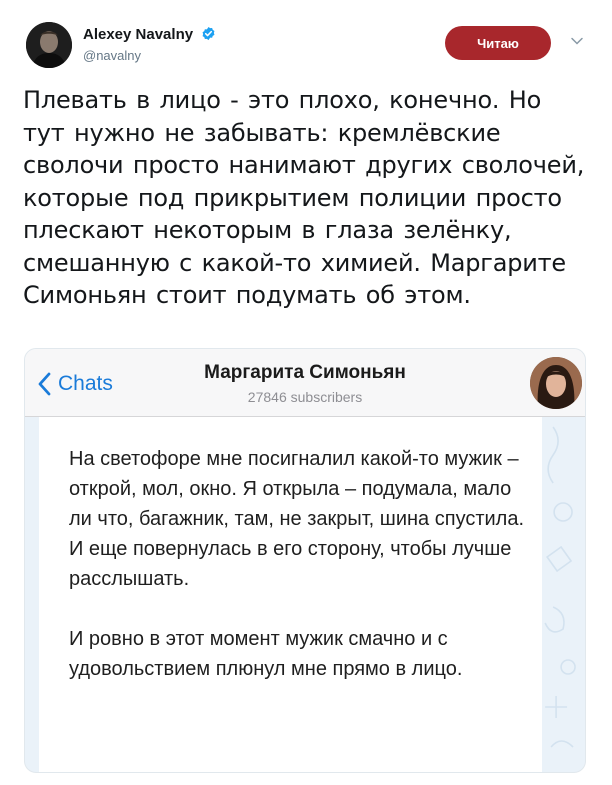  Describe the element at coordinates (112, 55) in the screenshot. I see `author-handle: @navalny` at that location.